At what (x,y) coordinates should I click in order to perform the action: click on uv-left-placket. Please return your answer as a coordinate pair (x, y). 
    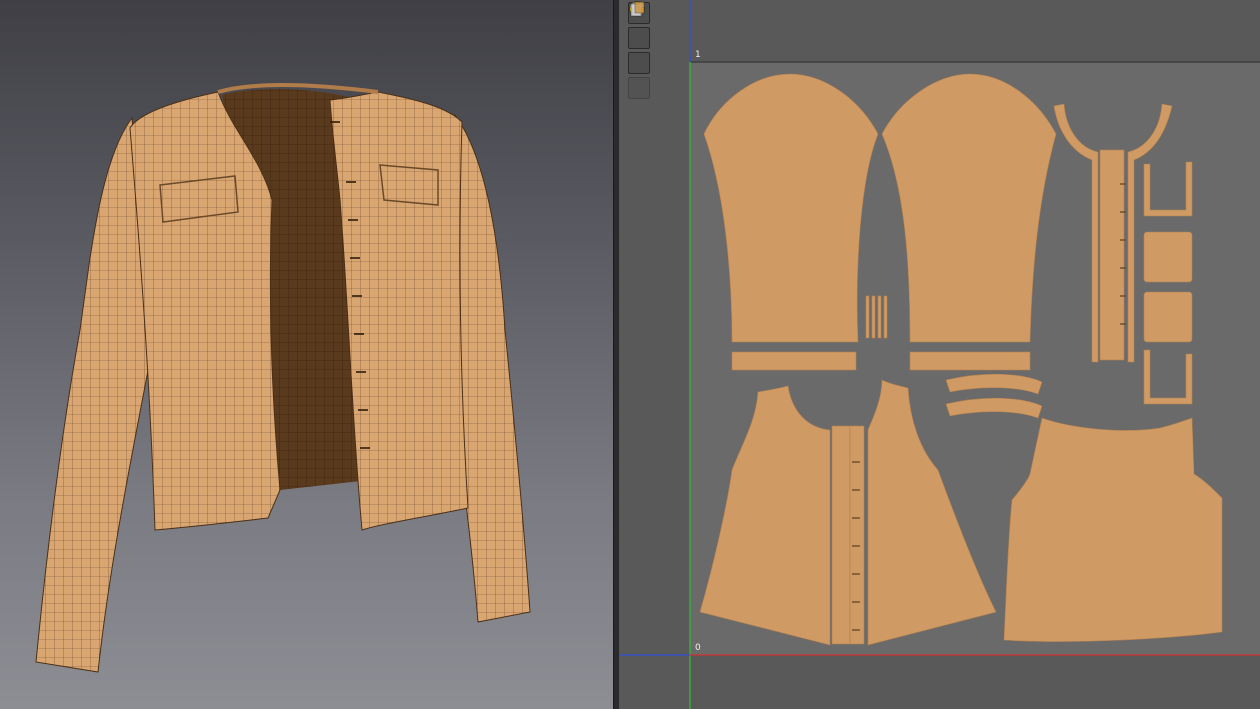
    Looking at the image, I should click on (841, 535).